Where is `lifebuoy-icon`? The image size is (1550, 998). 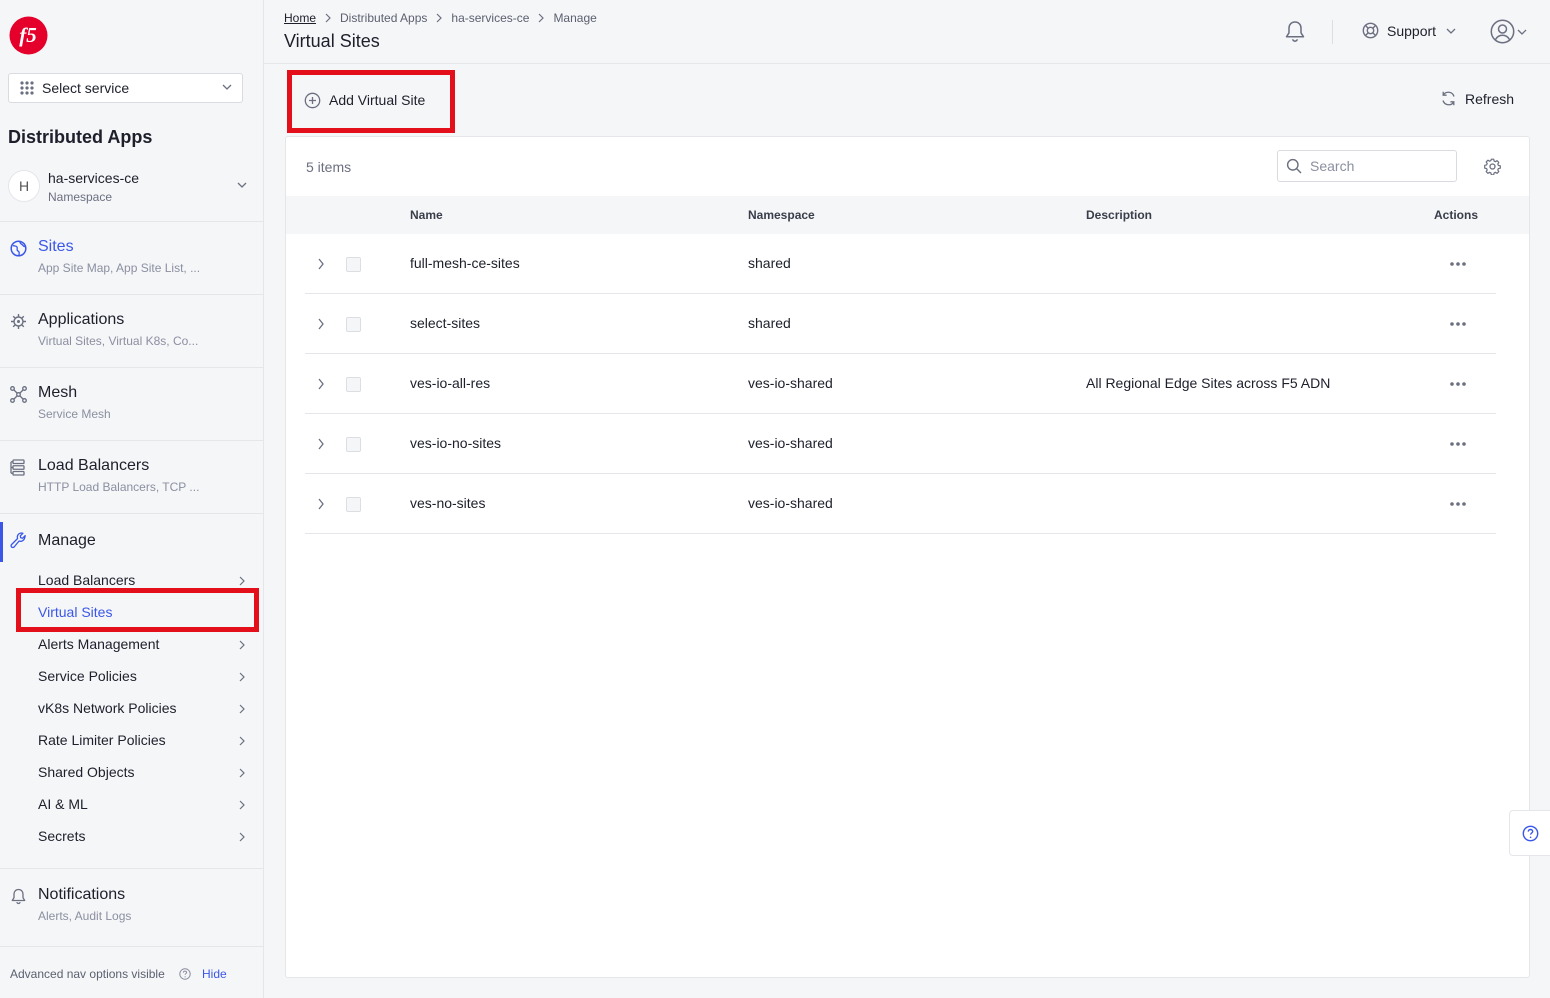
lifebuoy-icon is located at coordinates (1370, 30).